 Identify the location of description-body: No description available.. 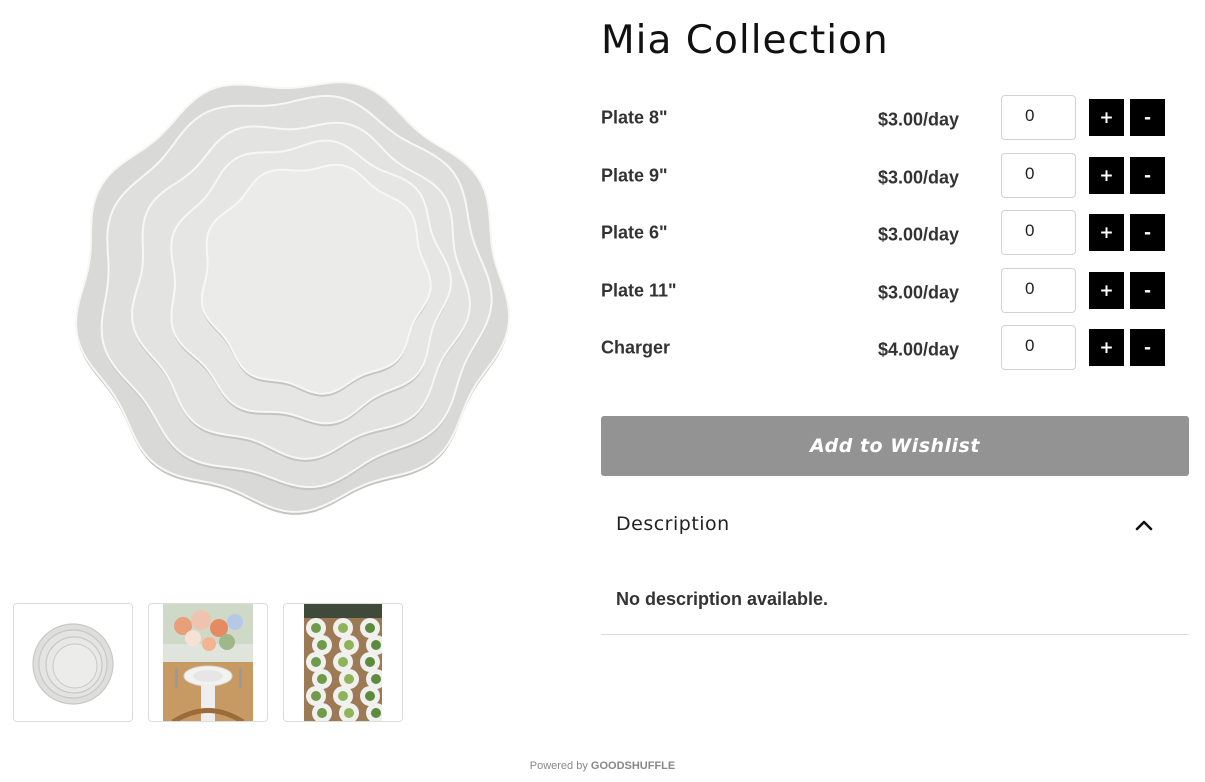
(722, 599).